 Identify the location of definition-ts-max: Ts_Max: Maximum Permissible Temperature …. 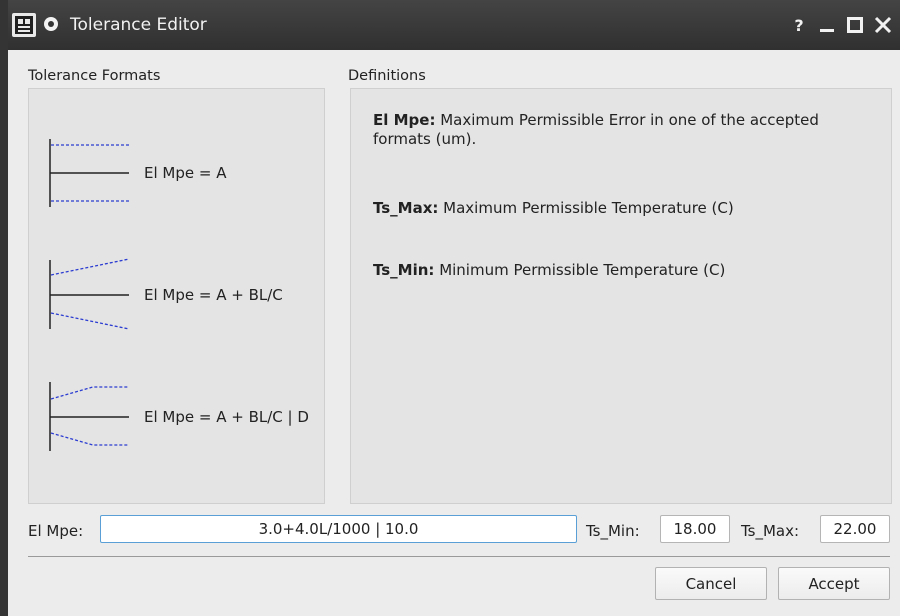
(618, 208).